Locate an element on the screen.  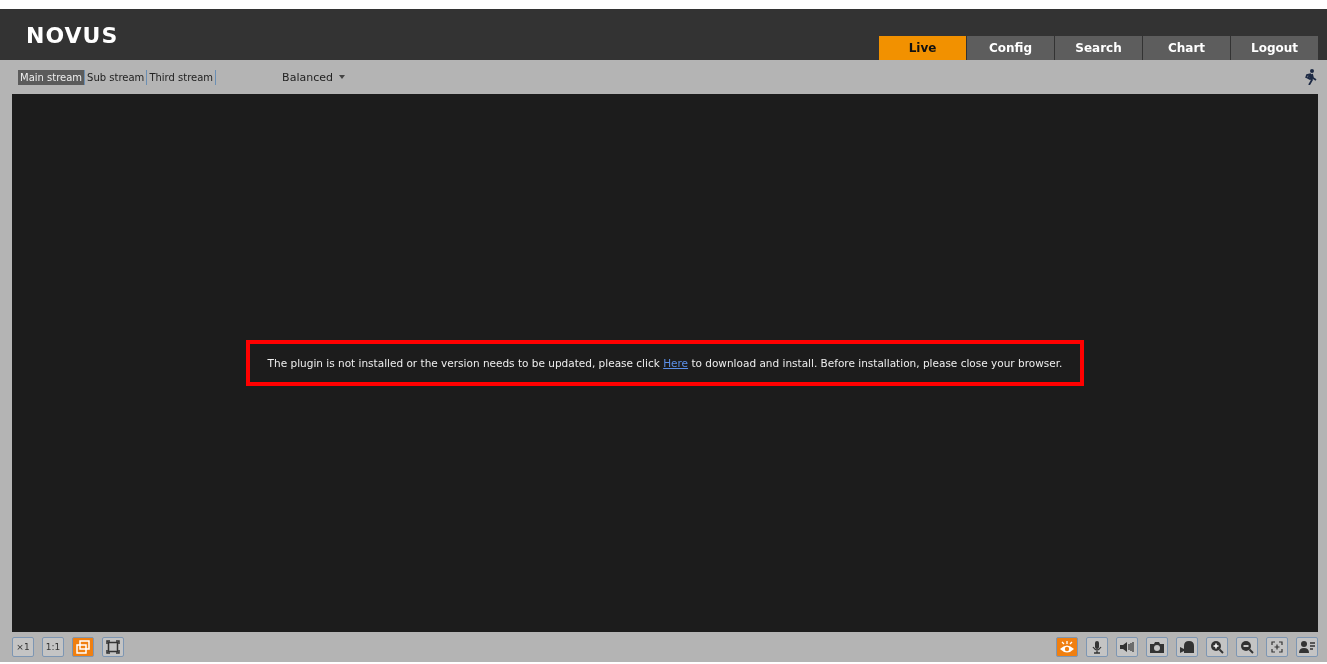
mic-button is located at coordinates (1097, 647).